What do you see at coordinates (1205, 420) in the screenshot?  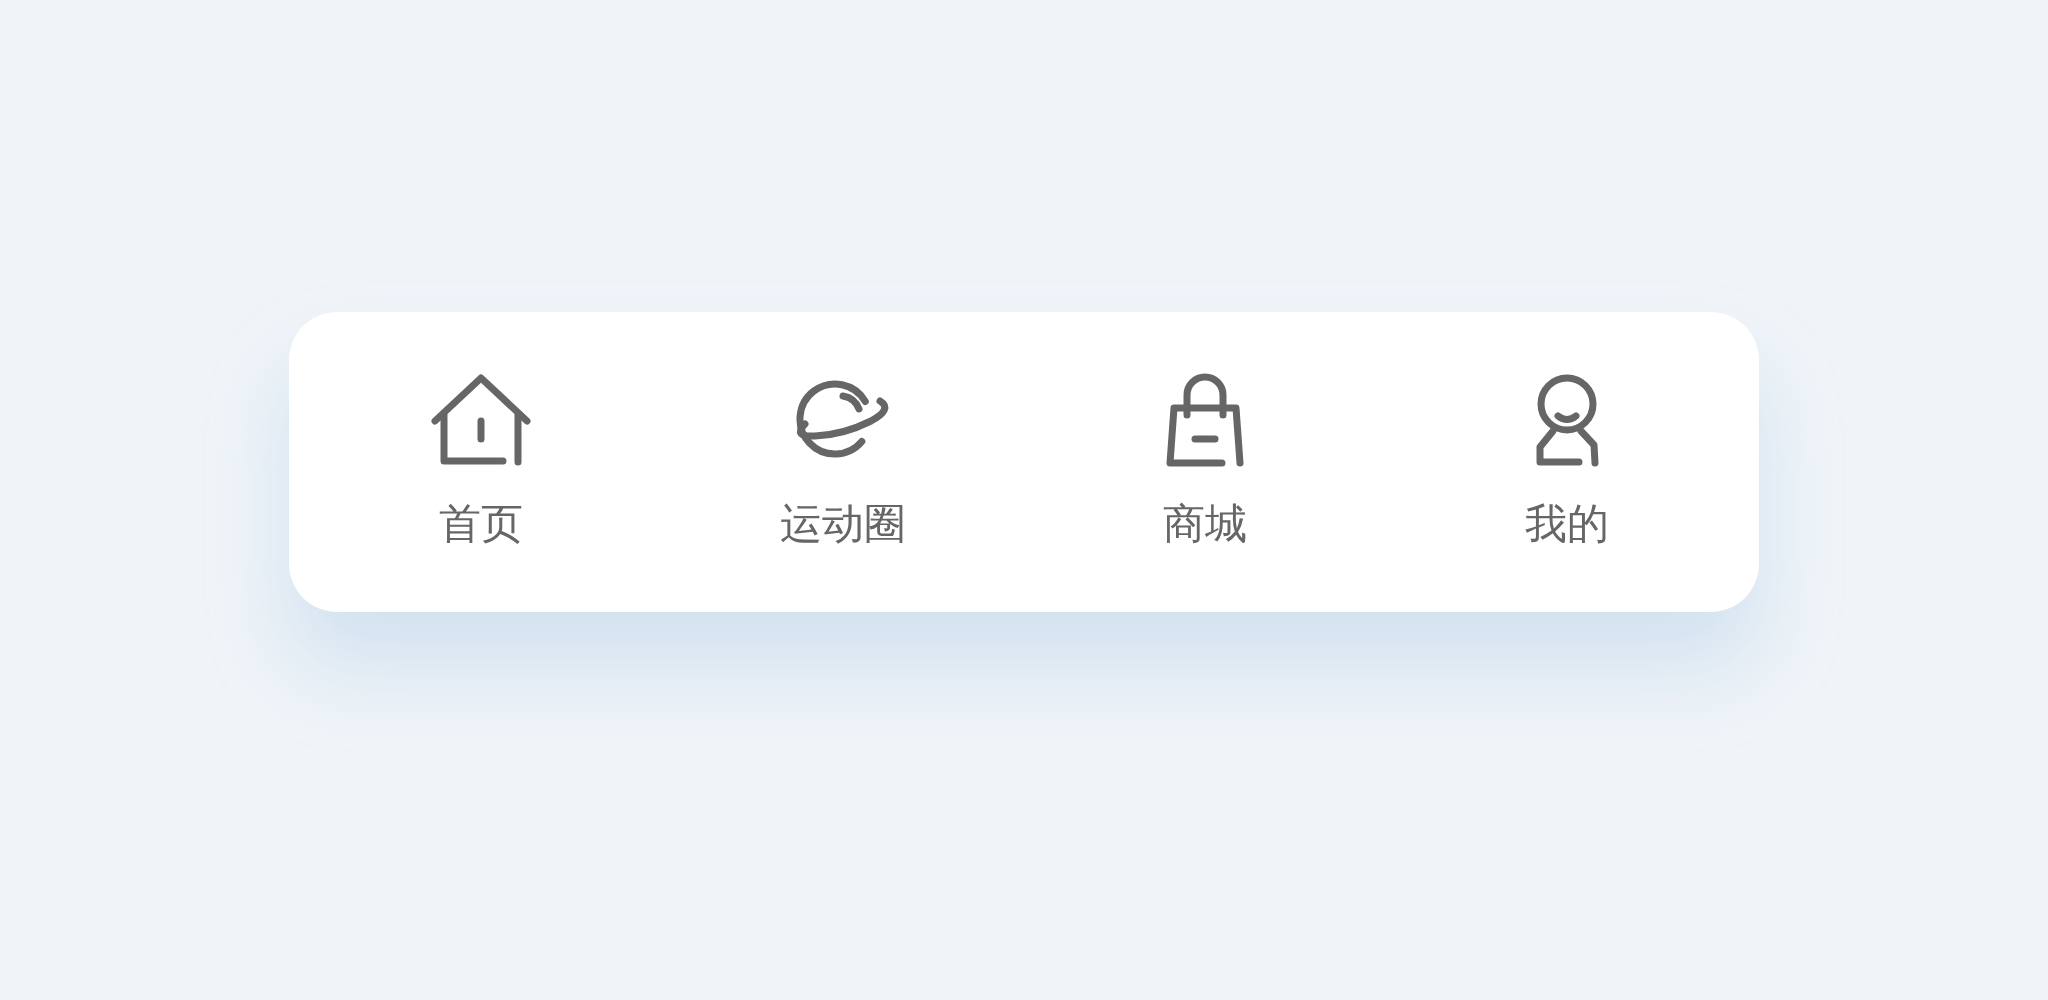 I see `shopping-bag-icon` at bounding box center [1205, 420].